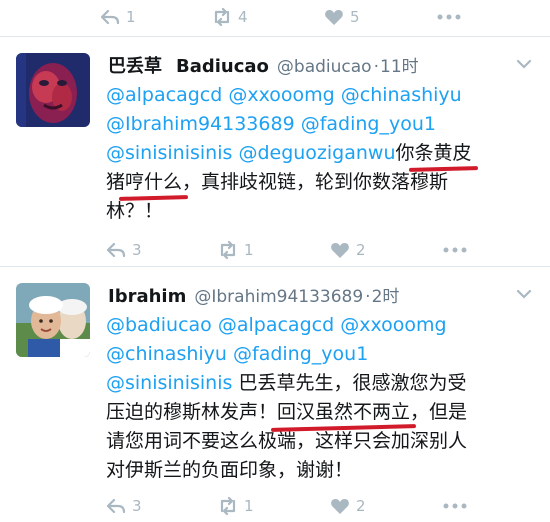 Image resolution: width=550 pixels, height=522 pixels. I want to click on text-segment: 你, so click(405, 153).